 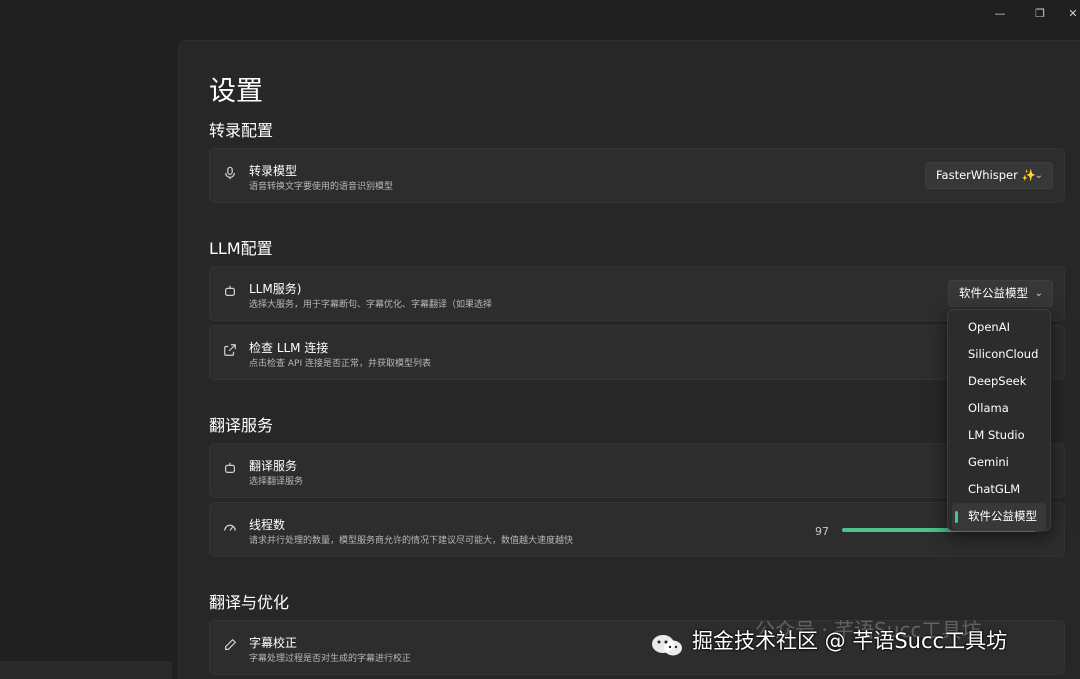 What do you see at coordinates (999, 435) in the screenshot?
I see `dropdown-item: LM Studio` at bounding box center [999, 435].